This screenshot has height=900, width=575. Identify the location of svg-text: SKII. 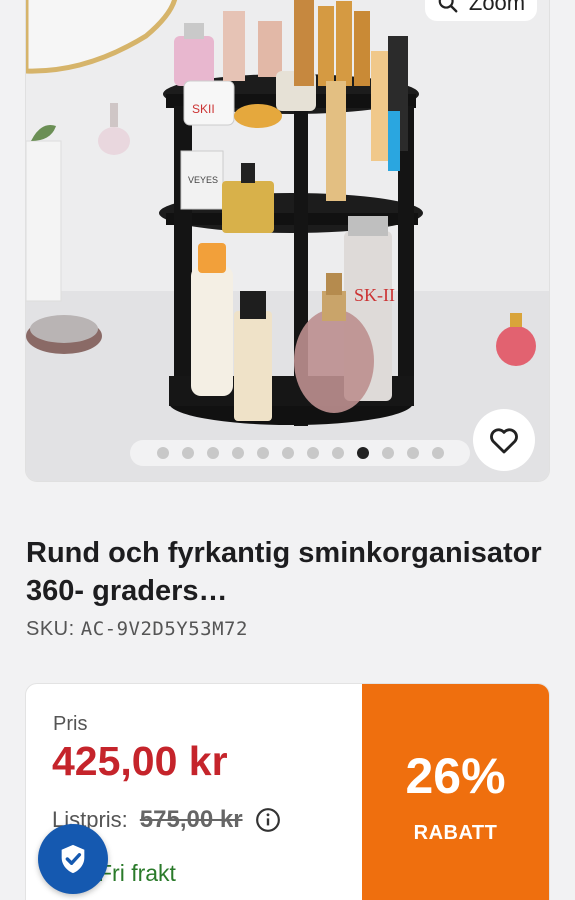
(203, 109).